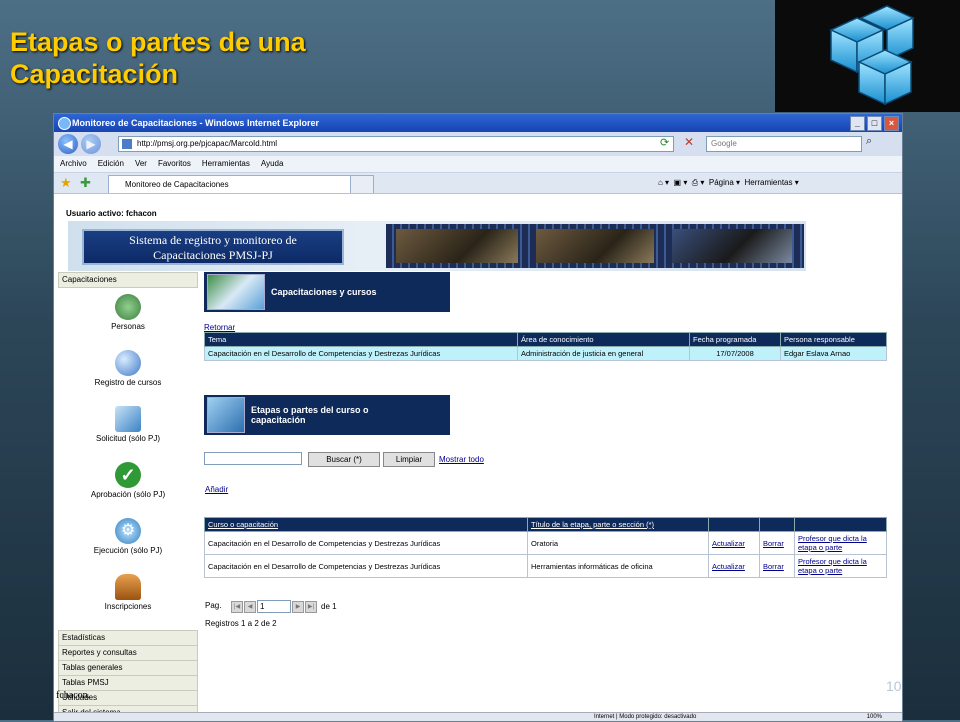 The image size is (960, 722). I want to click on forward-button: ▶, so click(91, 144).